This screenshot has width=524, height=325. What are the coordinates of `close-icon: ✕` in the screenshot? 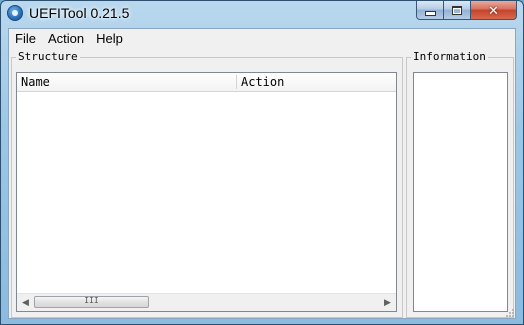 It's located at (493, 10).